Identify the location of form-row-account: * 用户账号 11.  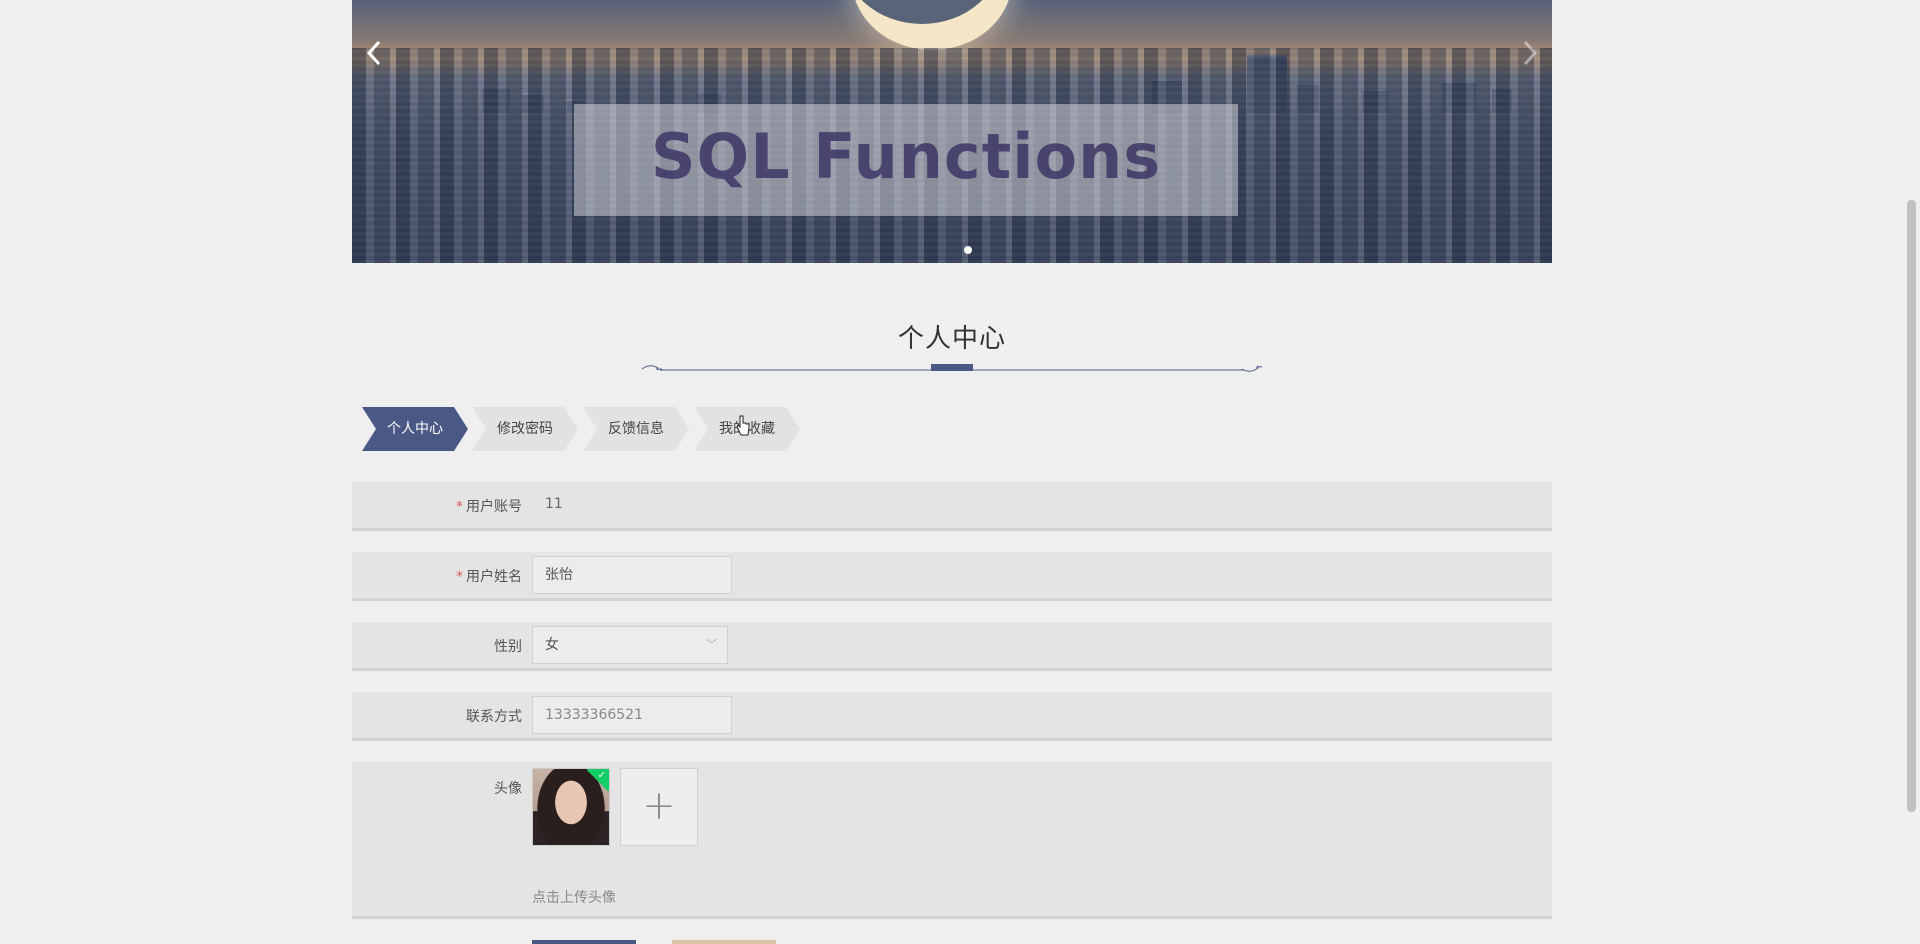
(952, 506).